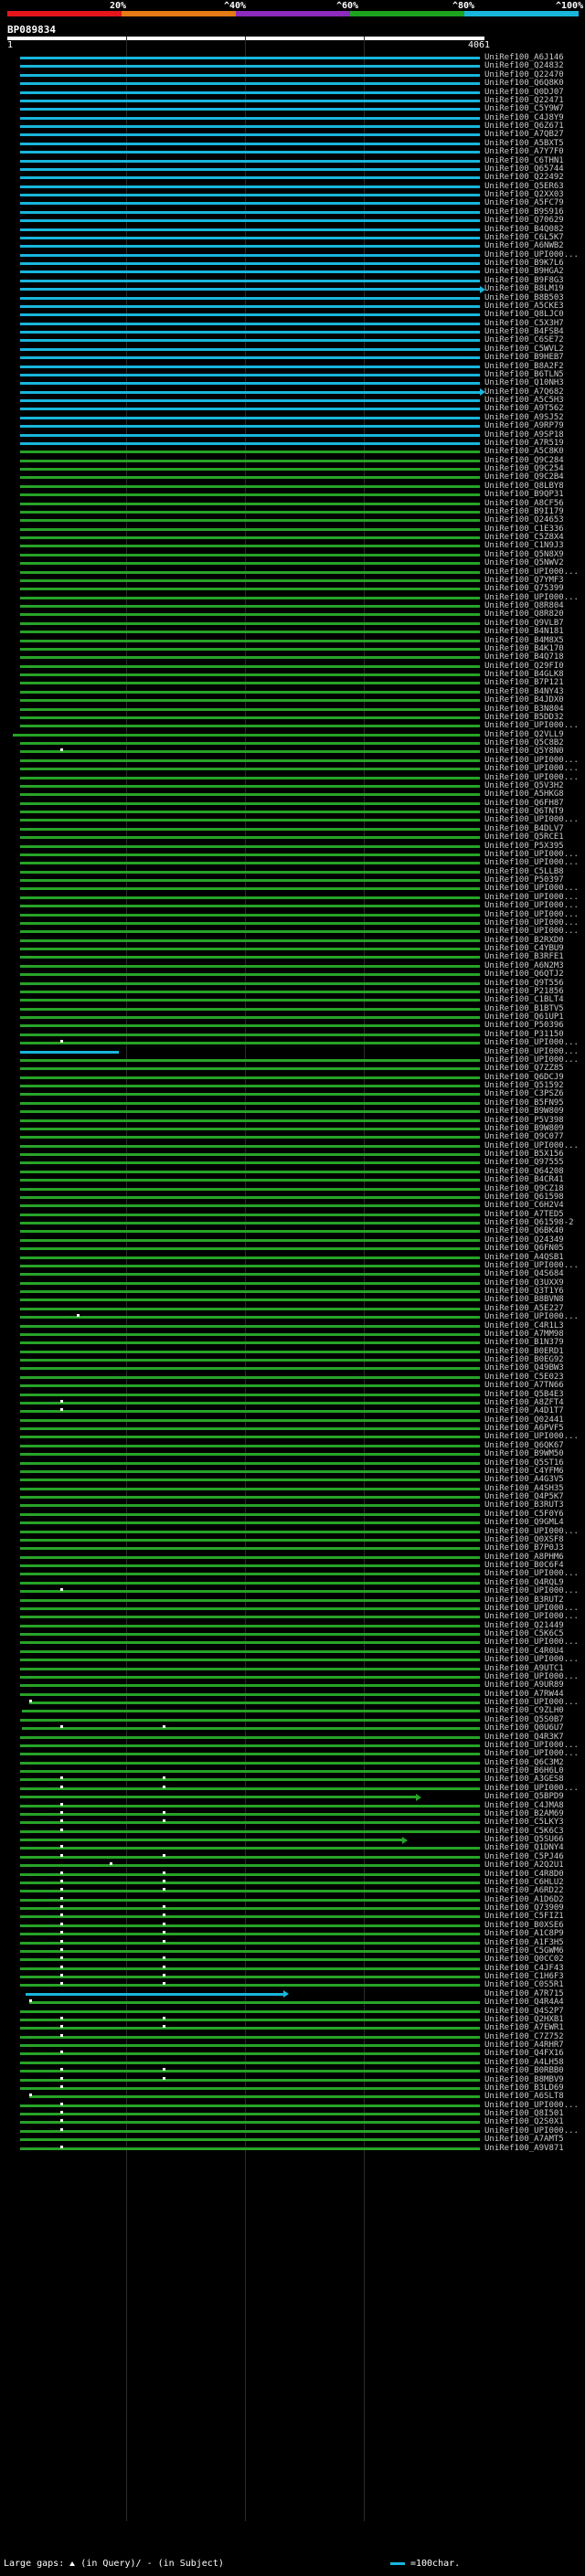 This screenshot has width=585, height=2576. I want to click on hit-label: UniRef100_Q7ZZ85, so click(524, 1069).